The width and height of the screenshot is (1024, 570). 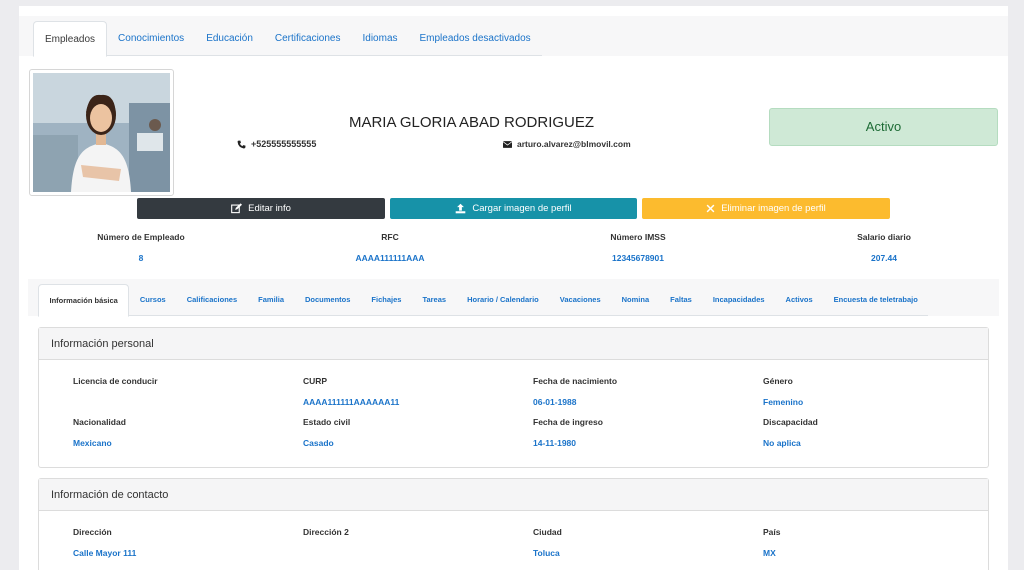 I want to click on field-value: Calle Mayor 111, so click(x=105, y=553).